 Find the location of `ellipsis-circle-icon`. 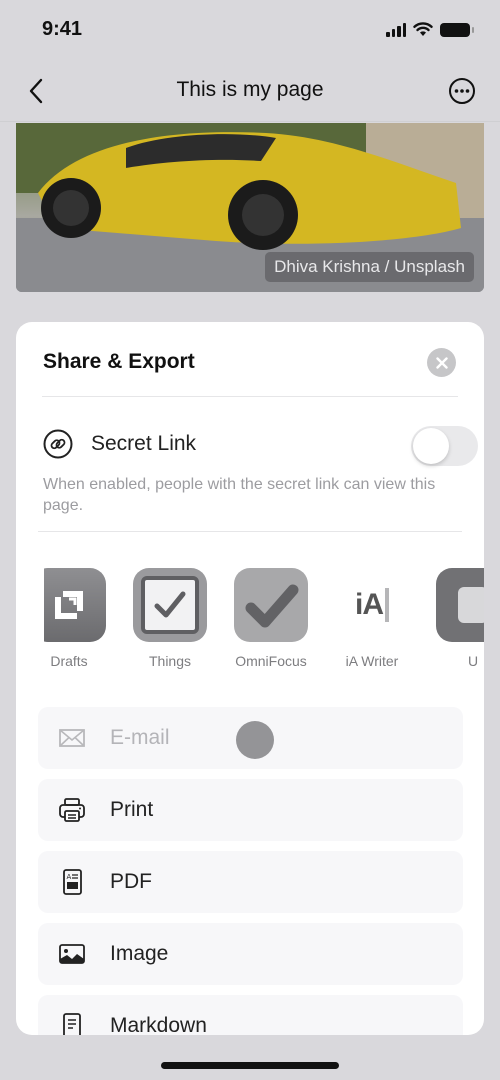

ellipsis-circle-icon is located at coordinates (462, 91).